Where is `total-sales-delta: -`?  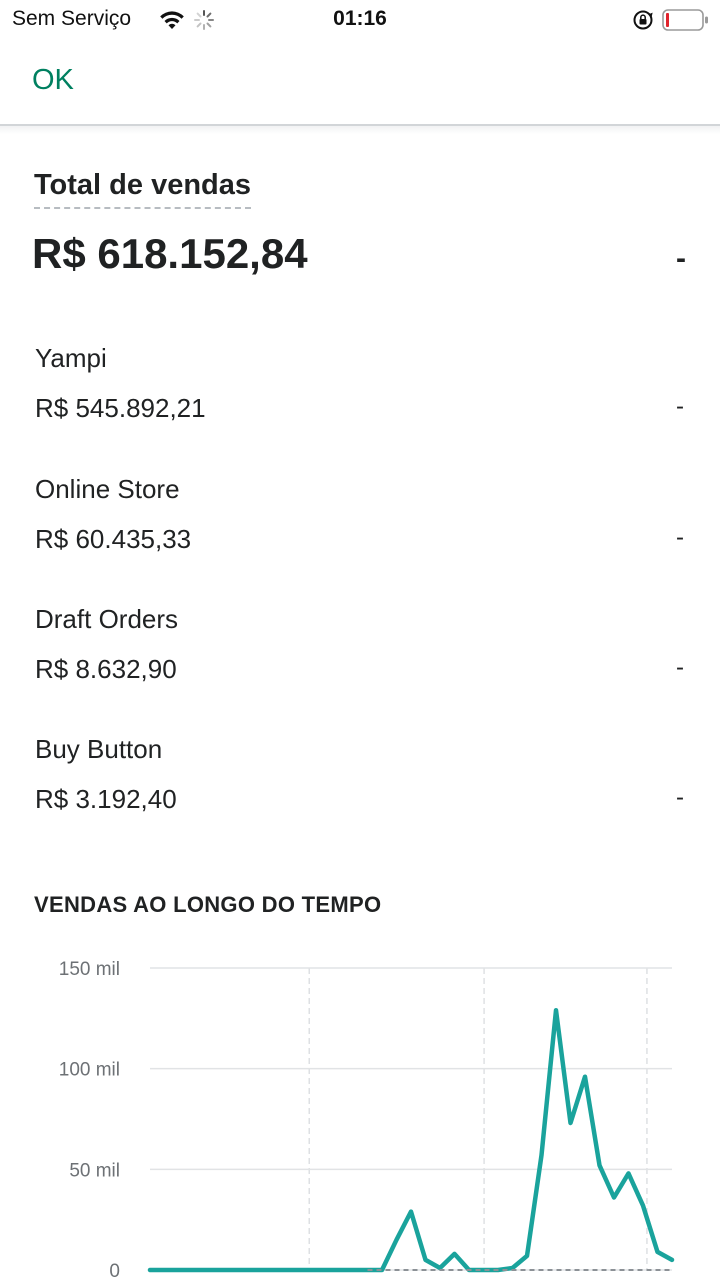 total-sales-delta: - is located at coordinates (681, 258).